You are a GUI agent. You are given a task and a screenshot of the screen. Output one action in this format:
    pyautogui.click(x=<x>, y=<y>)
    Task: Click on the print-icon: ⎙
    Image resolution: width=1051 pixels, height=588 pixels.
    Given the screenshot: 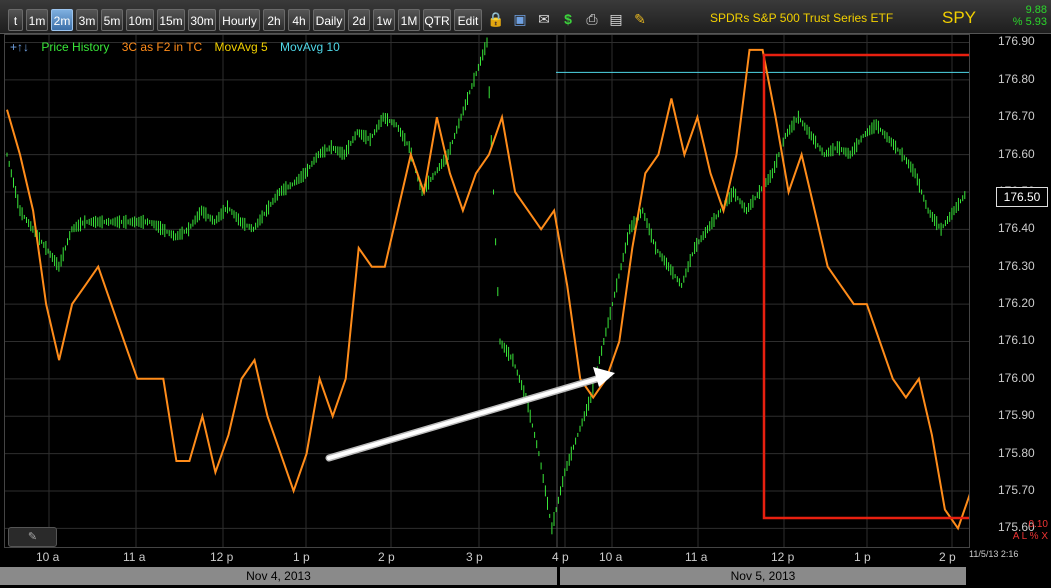 What is the action you would take?
    pyautogui.click(x=592, y=19)
    